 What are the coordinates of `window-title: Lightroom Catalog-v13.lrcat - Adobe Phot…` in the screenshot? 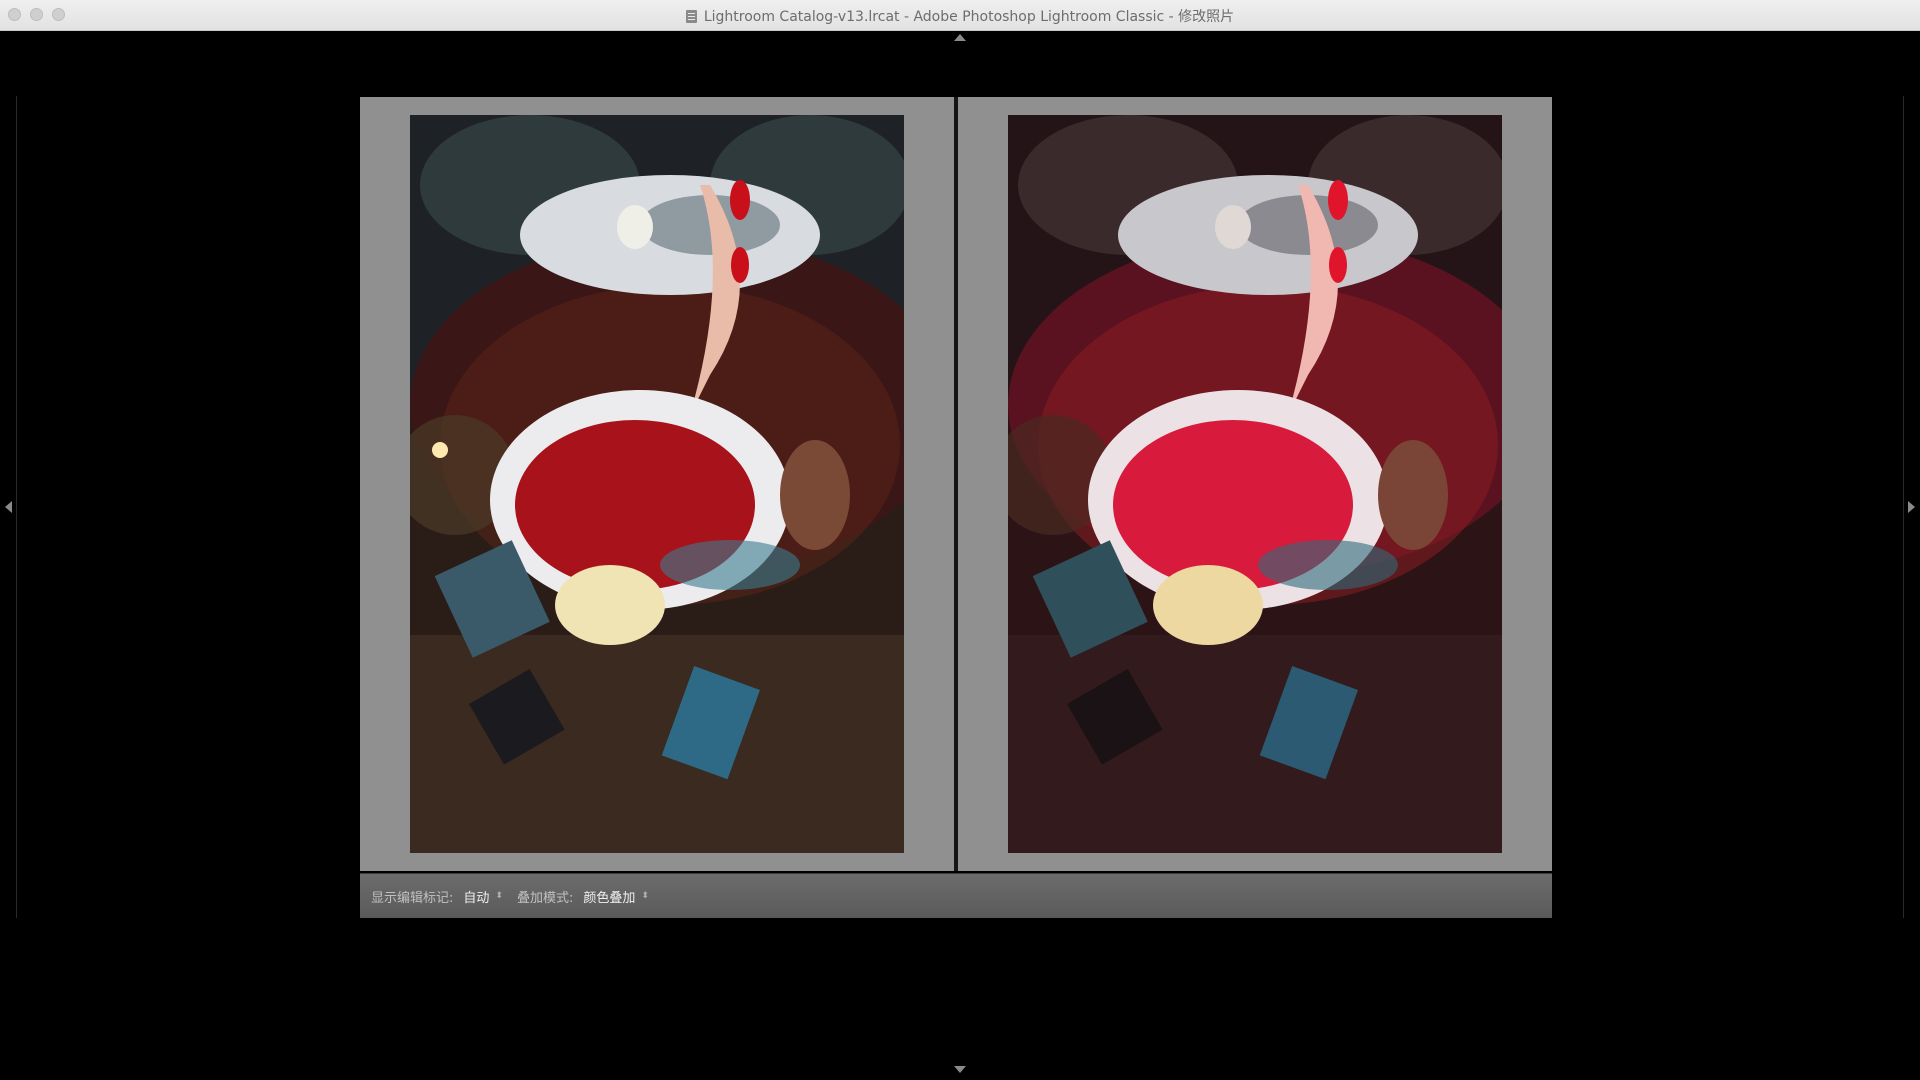 It's located at (969, 17).